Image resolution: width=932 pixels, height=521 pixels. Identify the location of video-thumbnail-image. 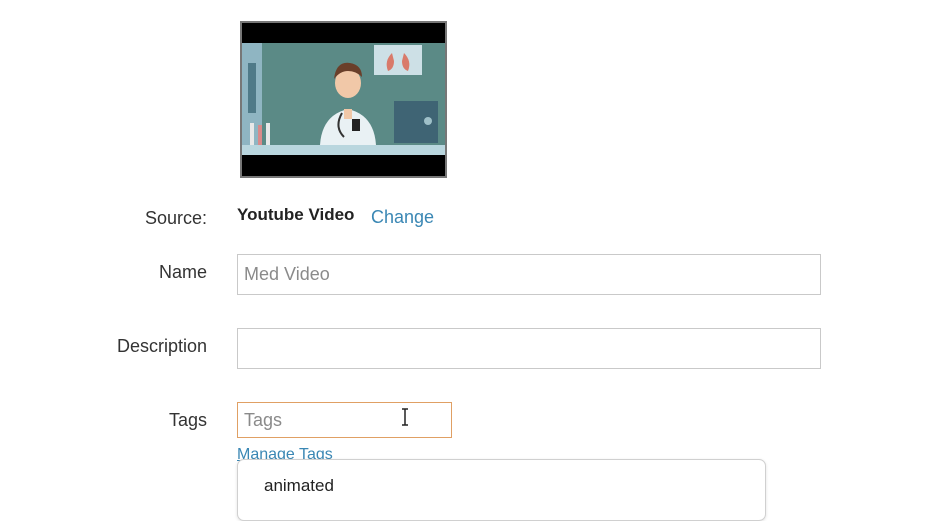
(343, 99).